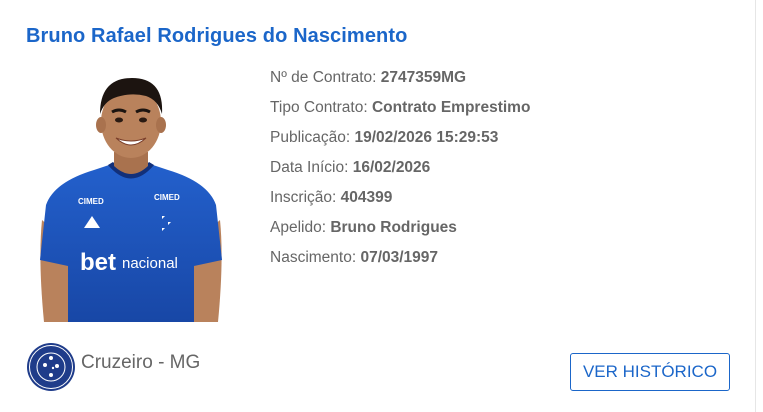  Describe the element at coordinates (98, 262) in the screenshot. I see `svg-text: bet` at that location.